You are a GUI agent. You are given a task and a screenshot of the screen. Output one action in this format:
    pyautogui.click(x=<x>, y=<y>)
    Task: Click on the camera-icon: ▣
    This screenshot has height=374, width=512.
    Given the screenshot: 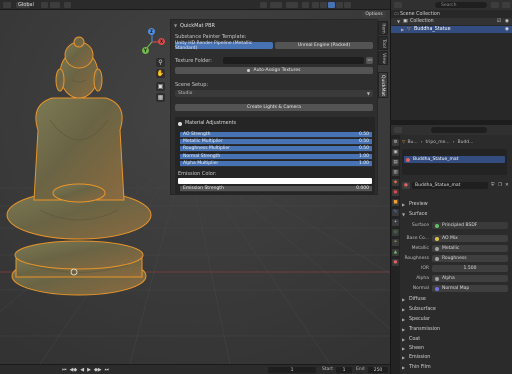 What is the action you would take?
    pyautogui.click(x=160, y=86)
    